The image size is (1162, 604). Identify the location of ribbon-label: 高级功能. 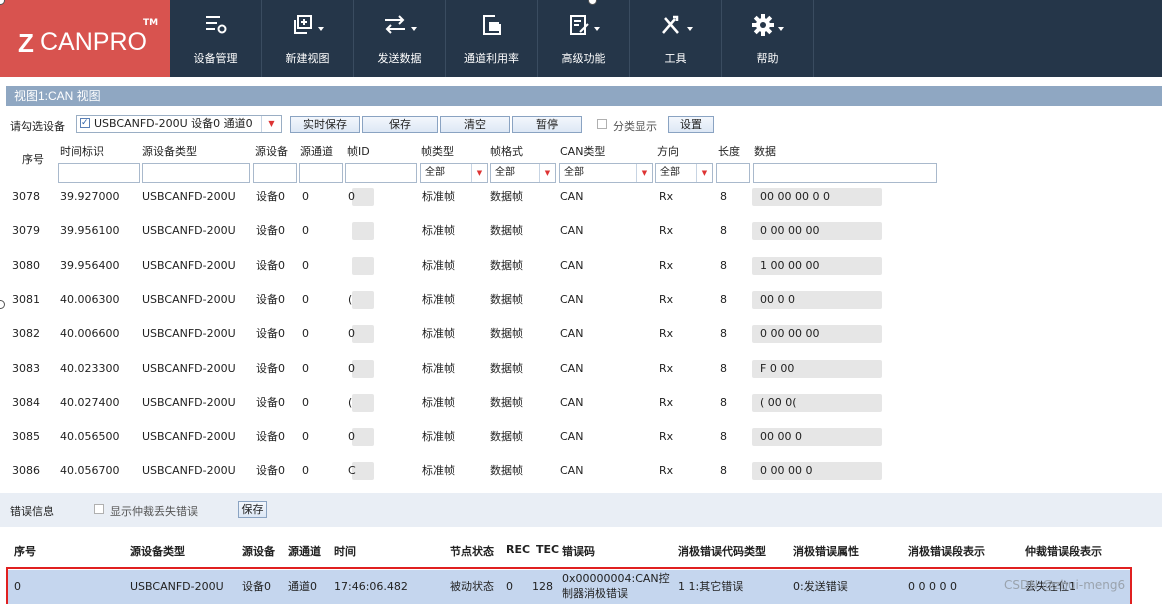
(583, 58).